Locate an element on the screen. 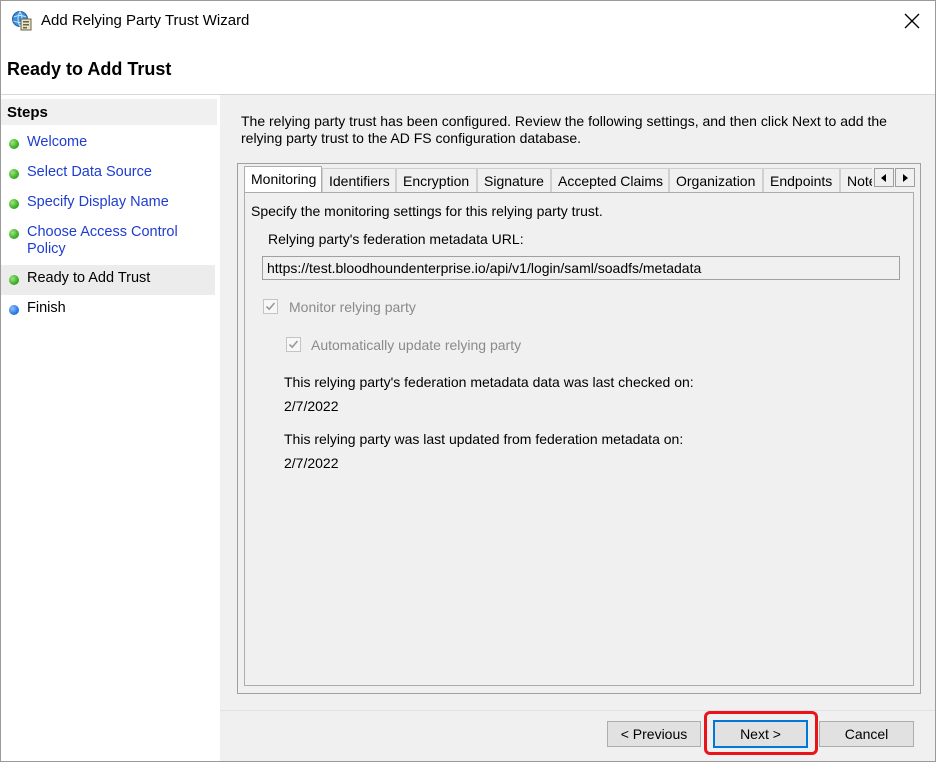 The width and height of the screenshot is (936, 762). previous-button: < Previous is located at coordinates (654, 734).